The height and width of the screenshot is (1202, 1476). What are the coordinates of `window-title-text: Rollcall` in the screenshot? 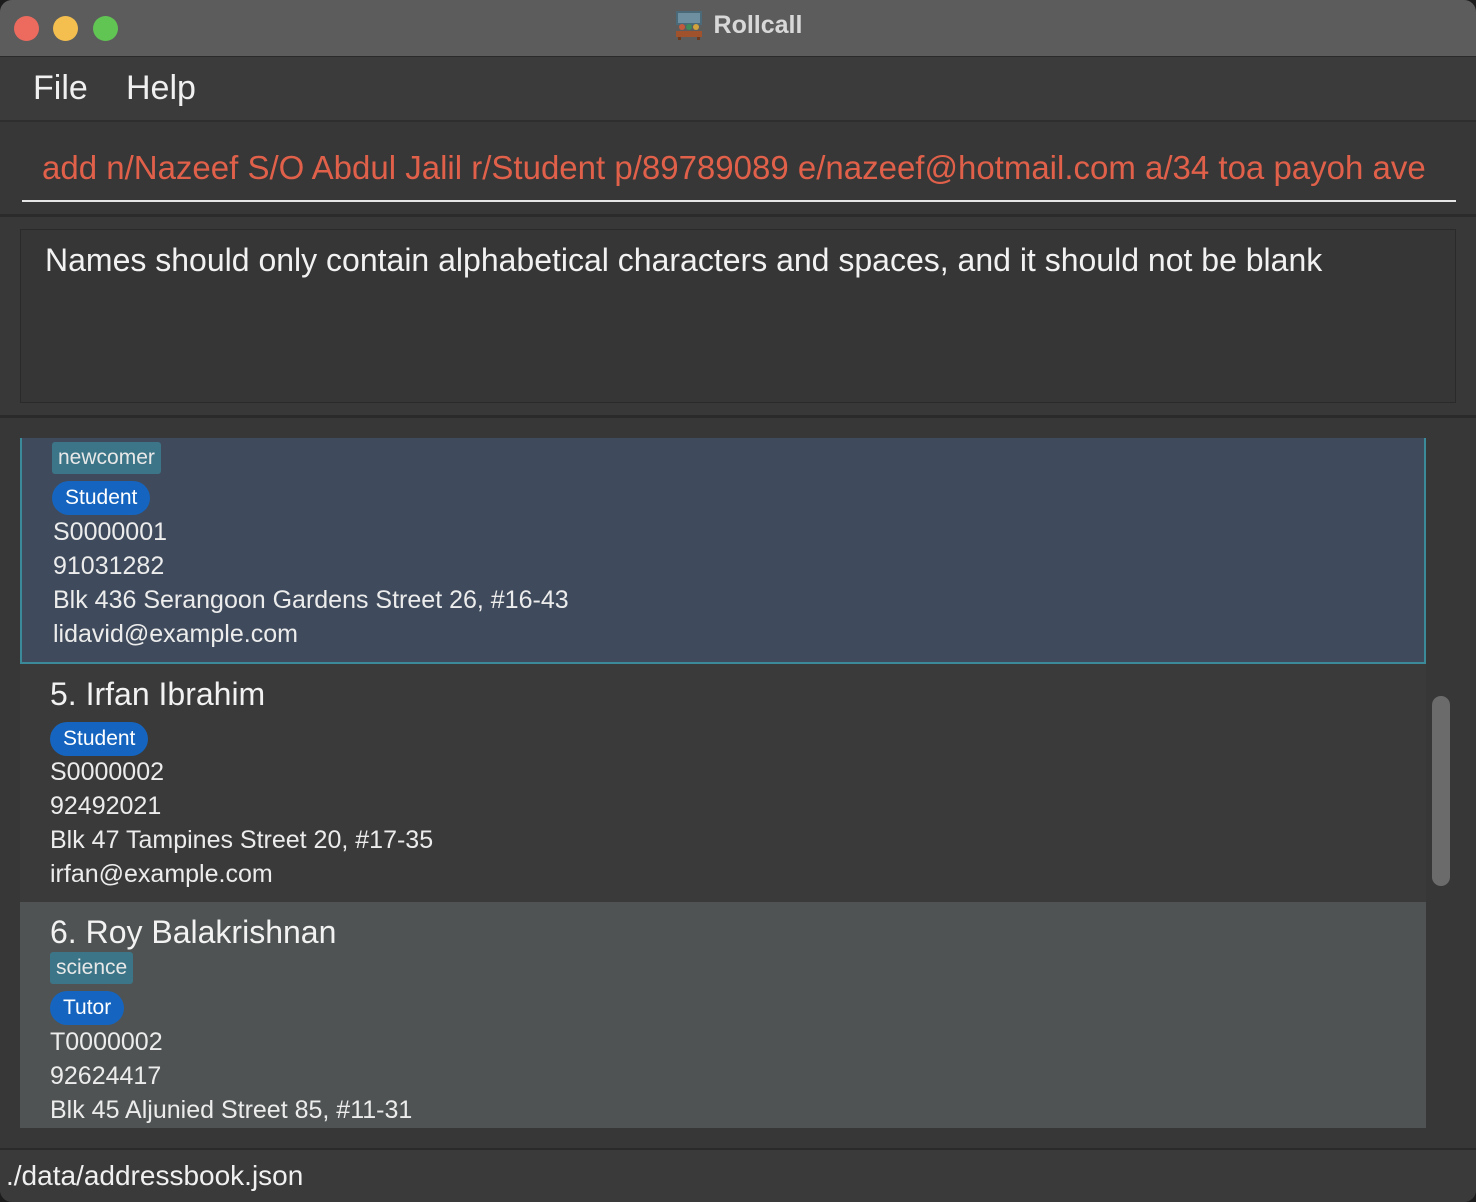 It's located at (758, 24).